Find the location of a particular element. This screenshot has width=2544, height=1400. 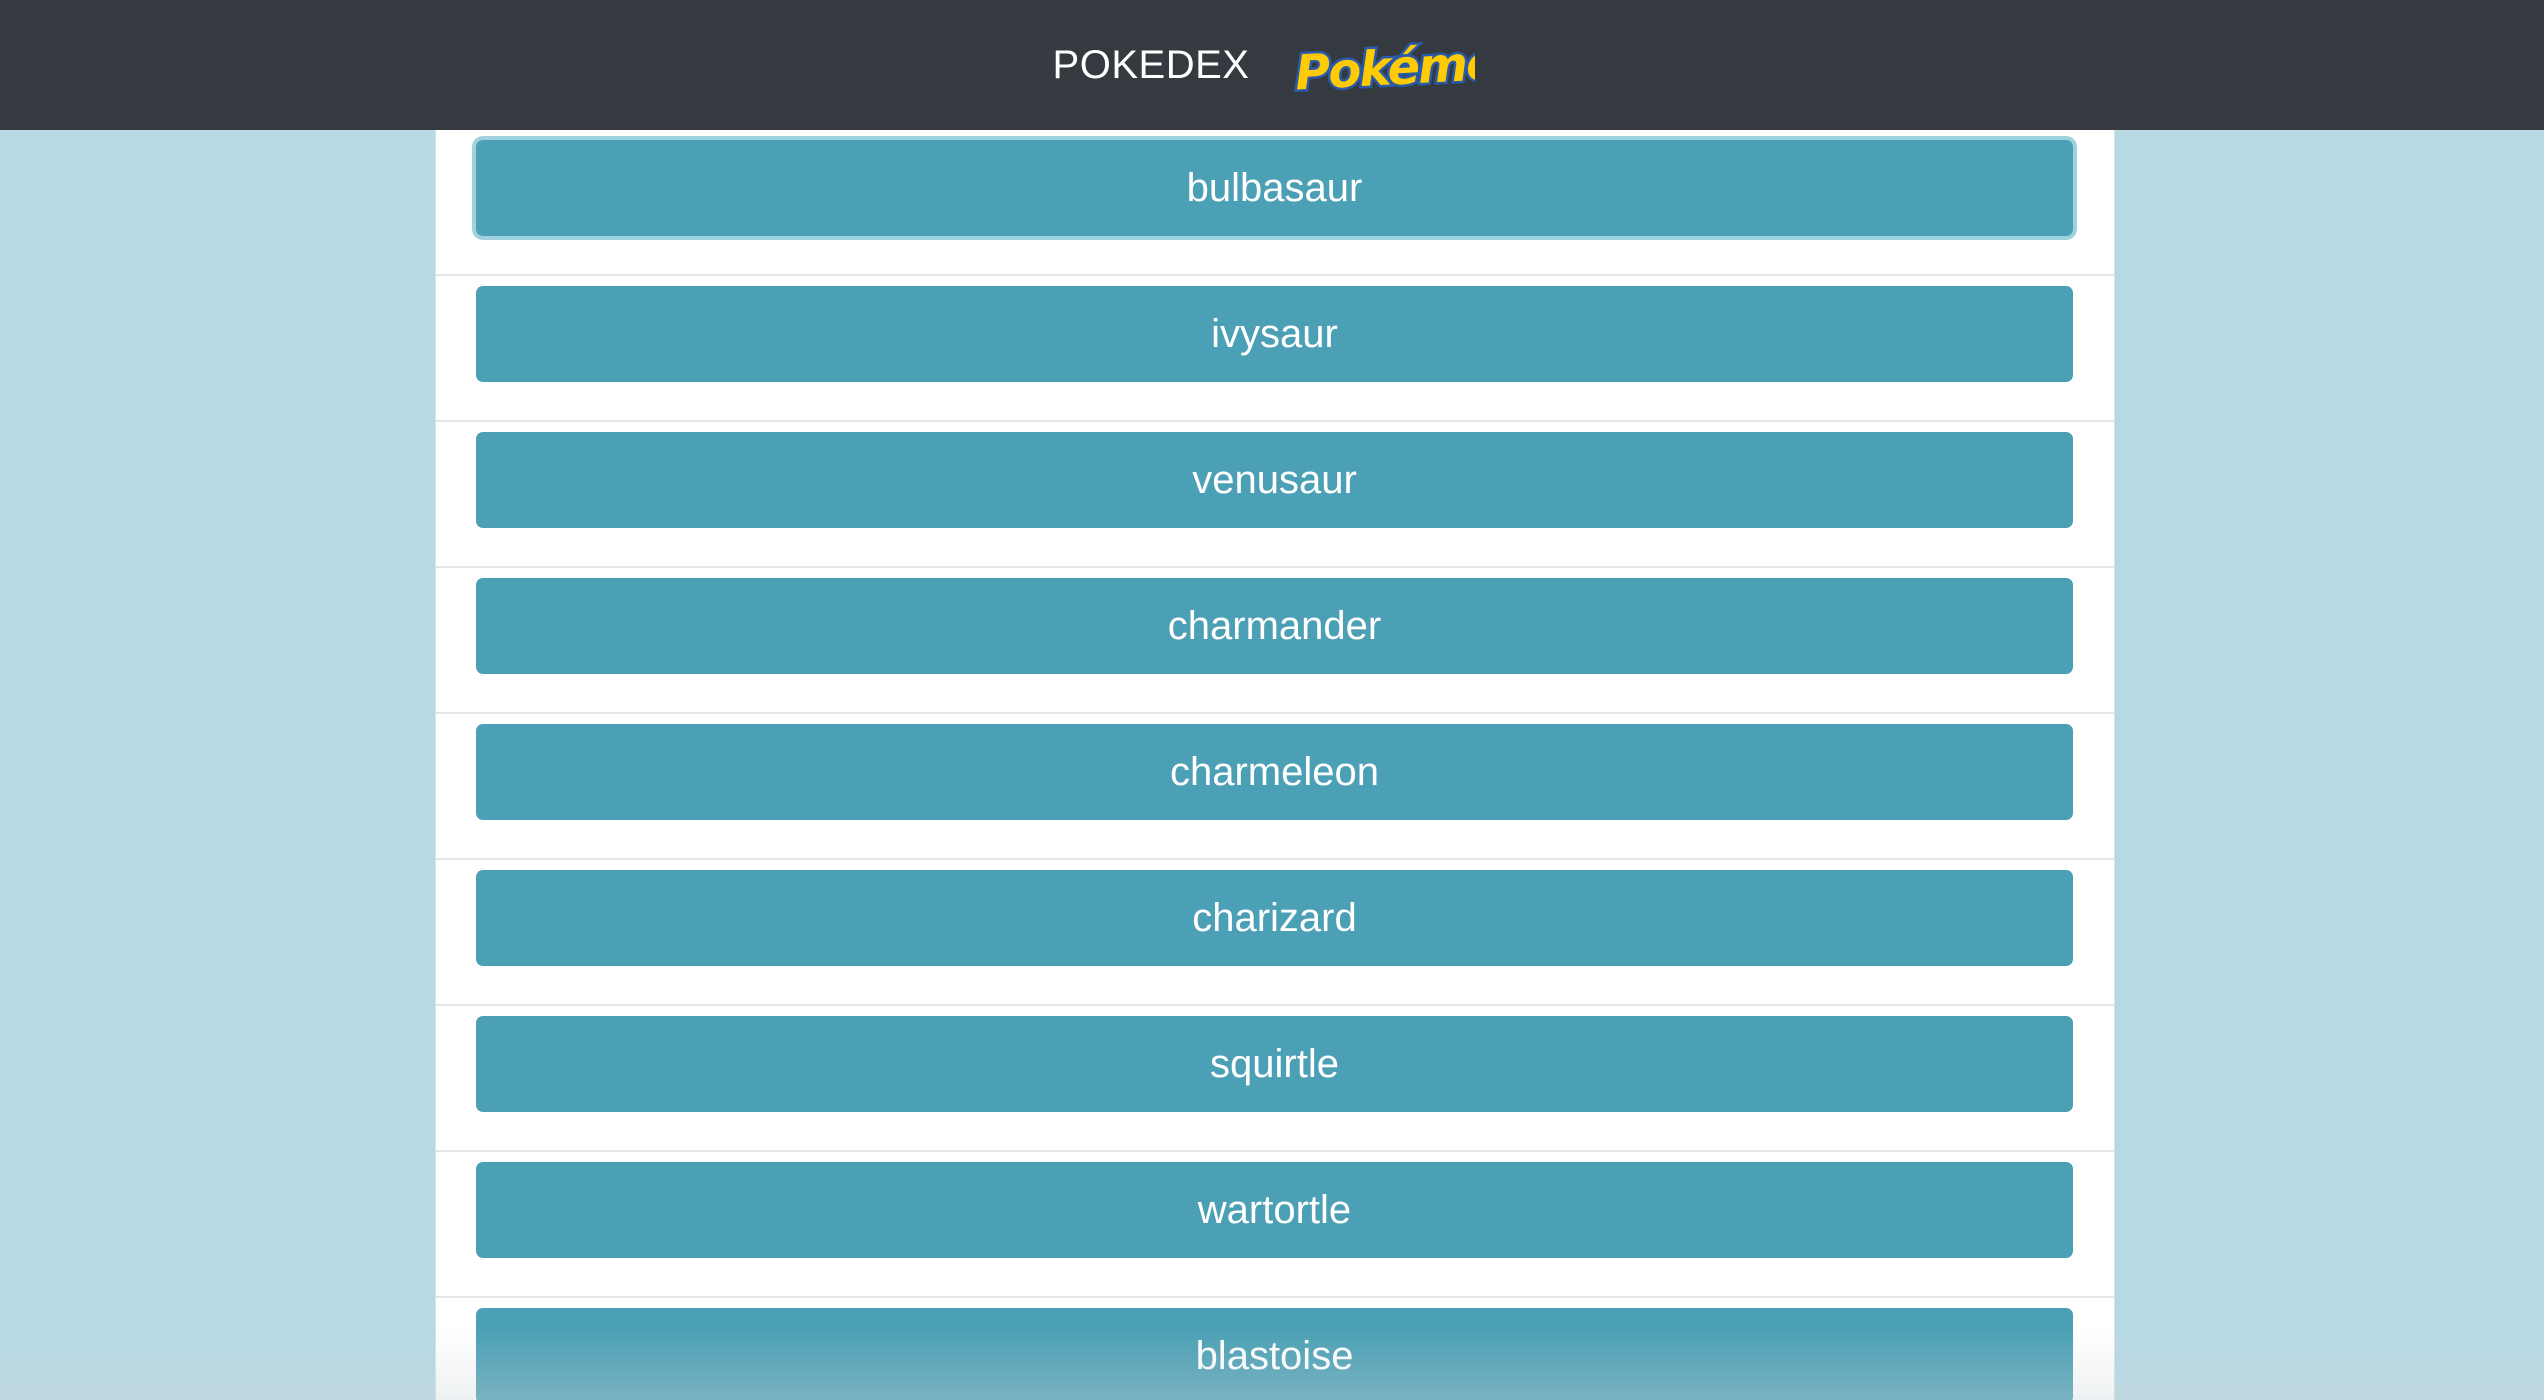

top-navbar: POKEDEX Pokémon is located at coordinates (1272, 65).